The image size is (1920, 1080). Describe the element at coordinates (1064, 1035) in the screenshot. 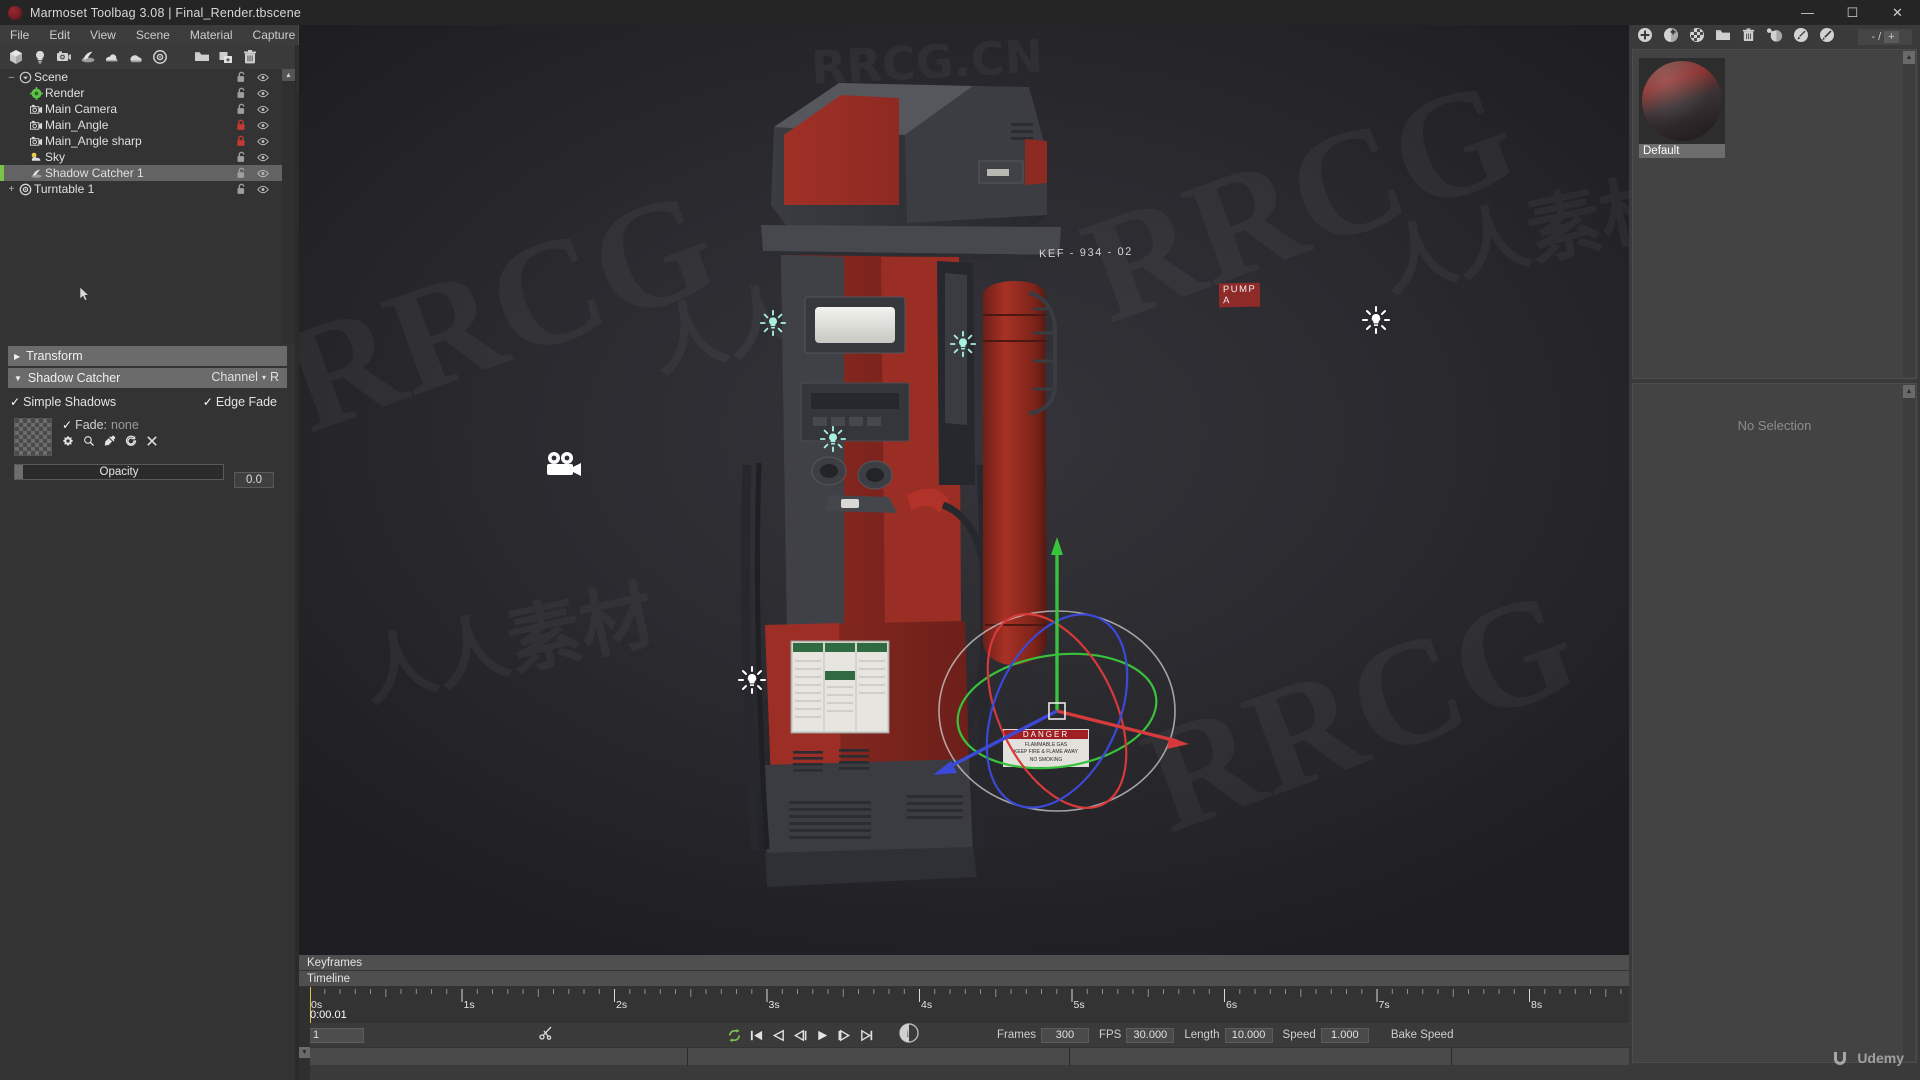

I see `frames-value: 300` at that location.